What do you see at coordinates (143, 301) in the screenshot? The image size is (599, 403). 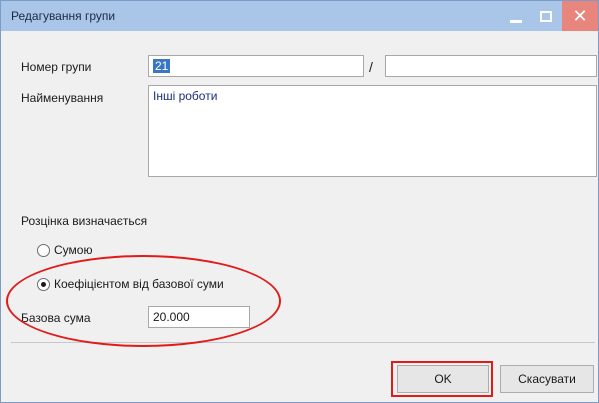 I see `annotation-ellipse` at bounding box center [143, 301].